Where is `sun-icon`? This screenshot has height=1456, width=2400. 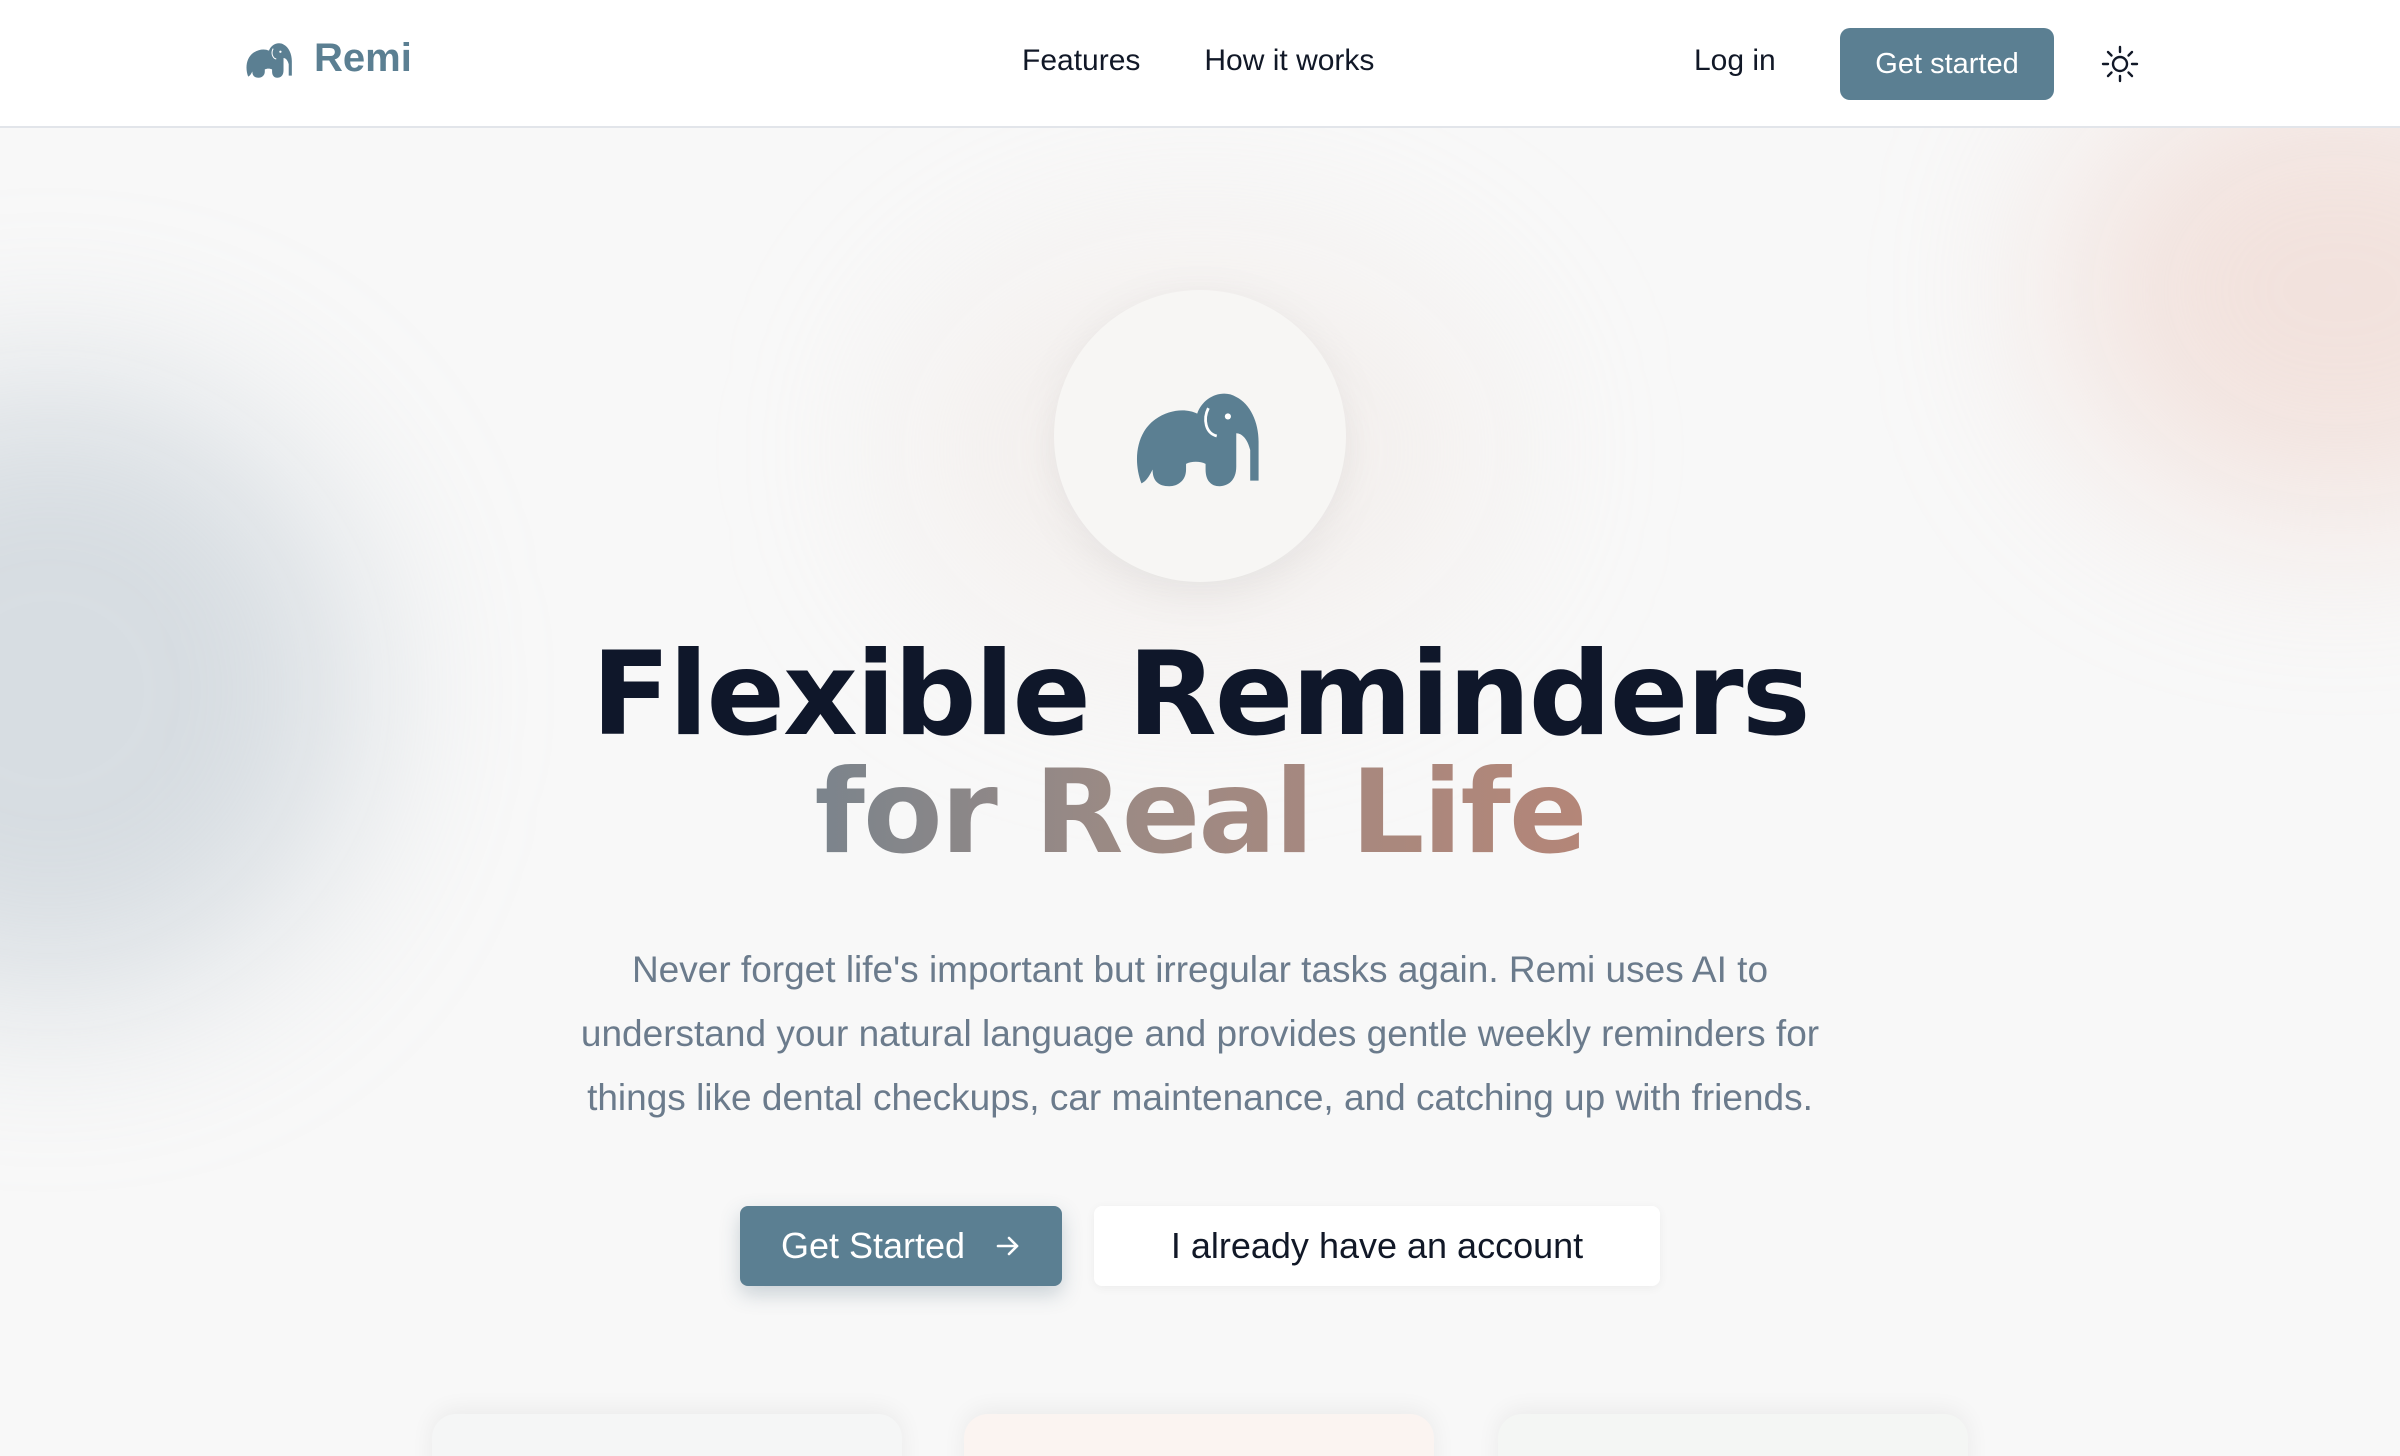 sun-icon is located at coordinates (2120, 64).